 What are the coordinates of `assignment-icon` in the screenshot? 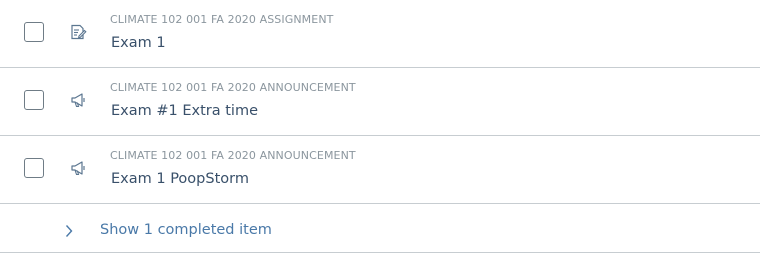 It's located at (78, 32).